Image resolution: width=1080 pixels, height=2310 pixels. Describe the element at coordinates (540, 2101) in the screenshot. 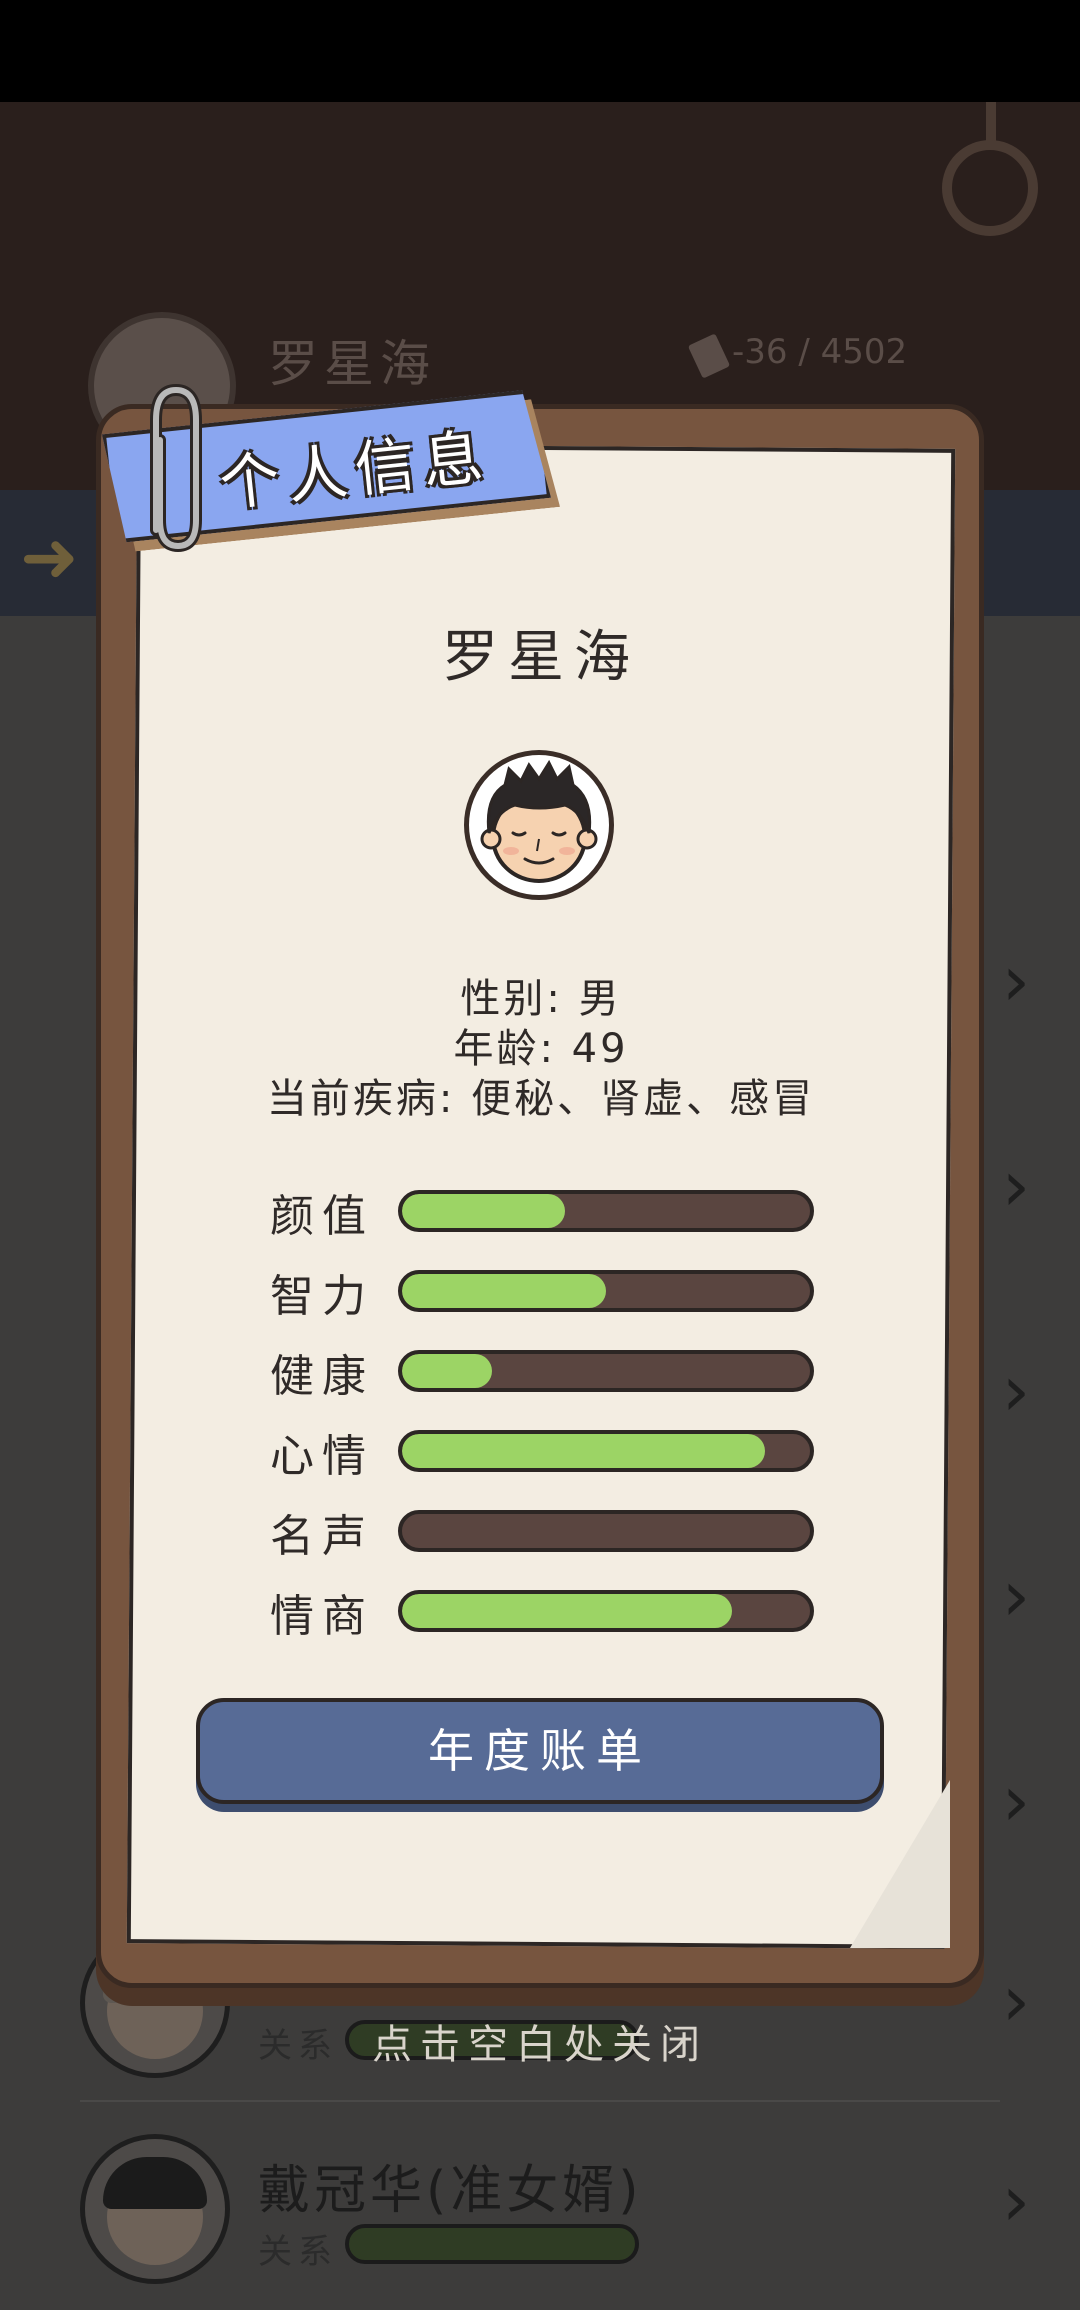

I see `divider` at that location.